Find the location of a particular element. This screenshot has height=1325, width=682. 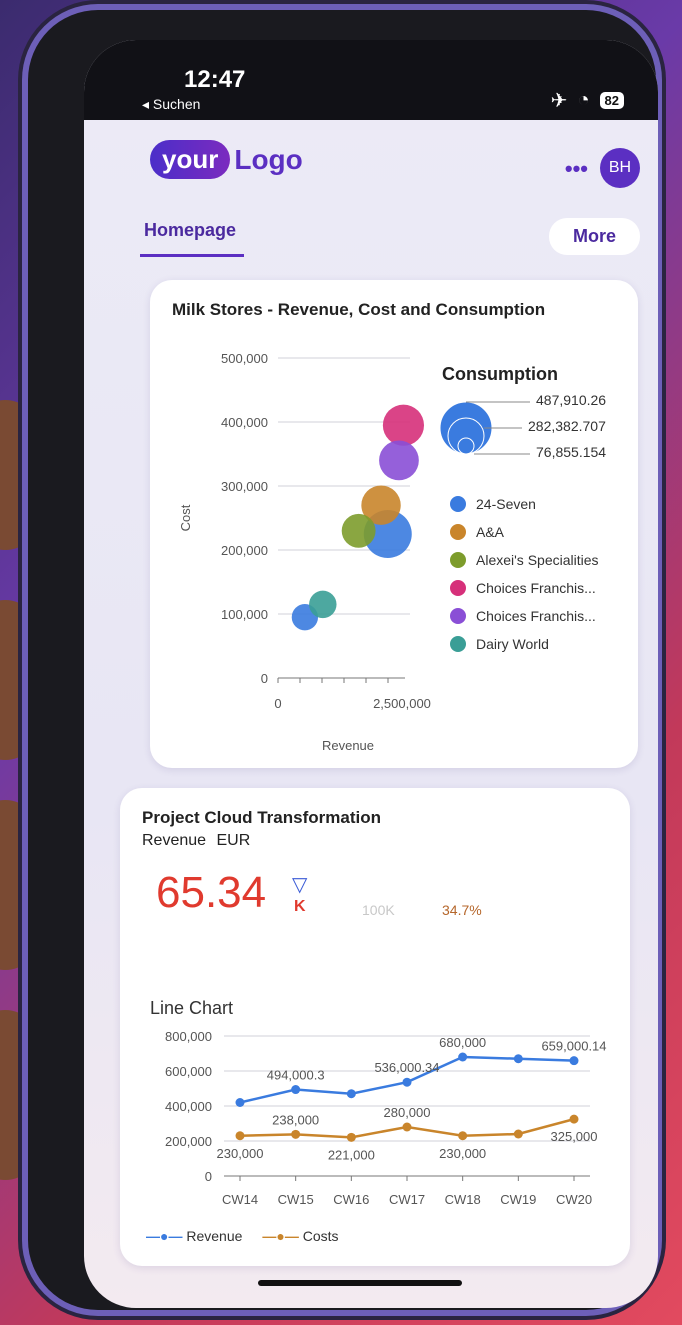

home-indicator is located at coordinates (360, 1283).